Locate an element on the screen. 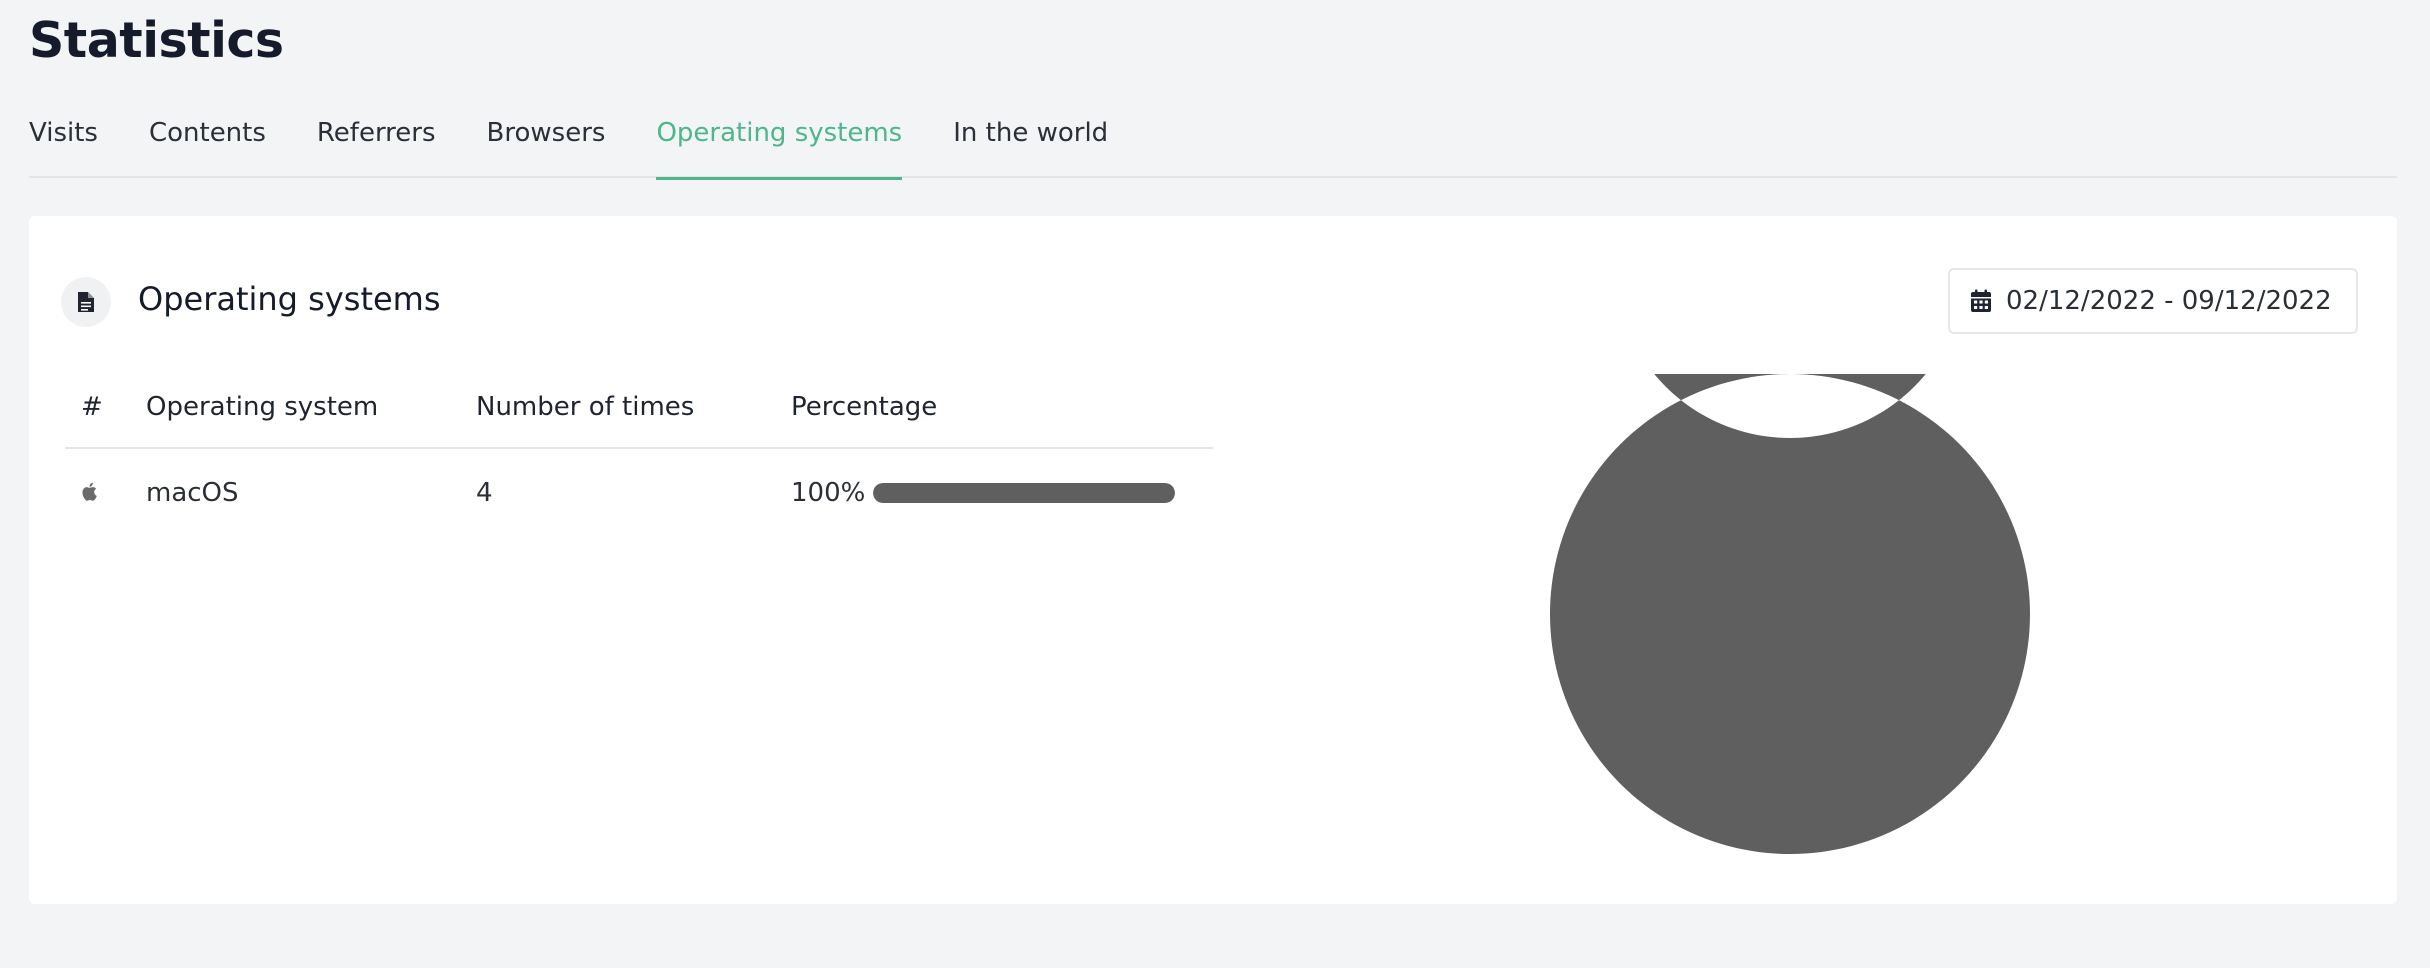  tab-referrers: Referrers is located at coordinates (376, 148).